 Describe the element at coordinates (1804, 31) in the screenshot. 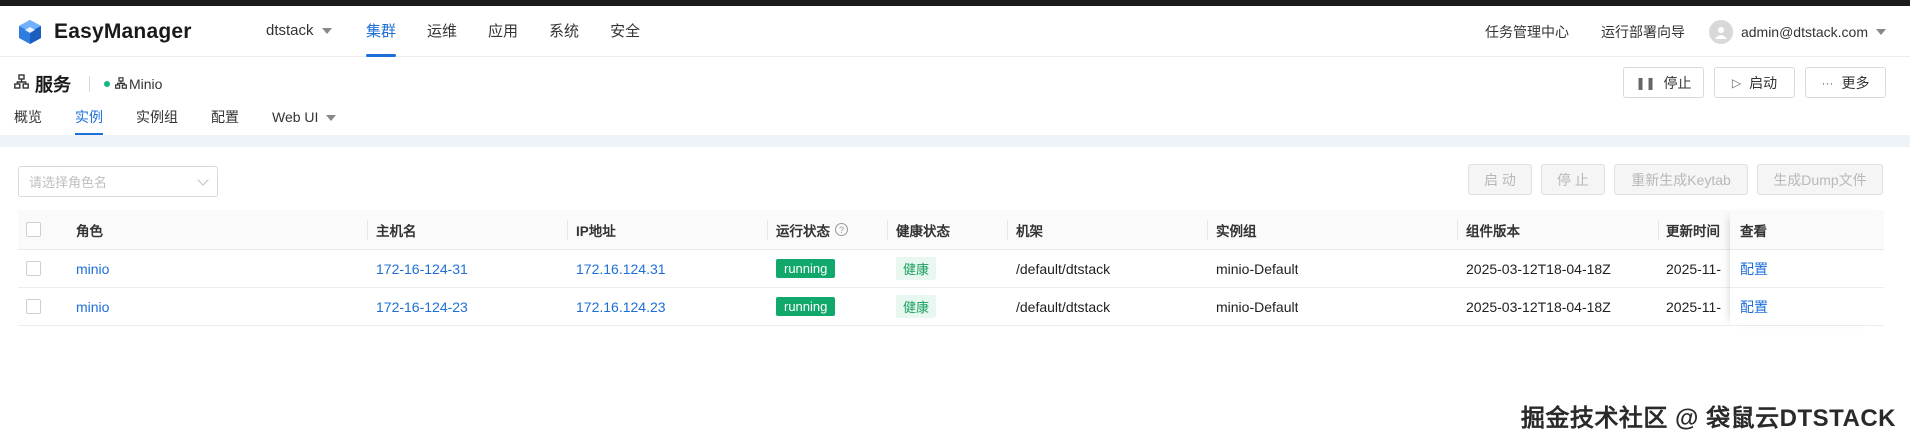

I see `user-email: admin@dtstack.com` at that location.